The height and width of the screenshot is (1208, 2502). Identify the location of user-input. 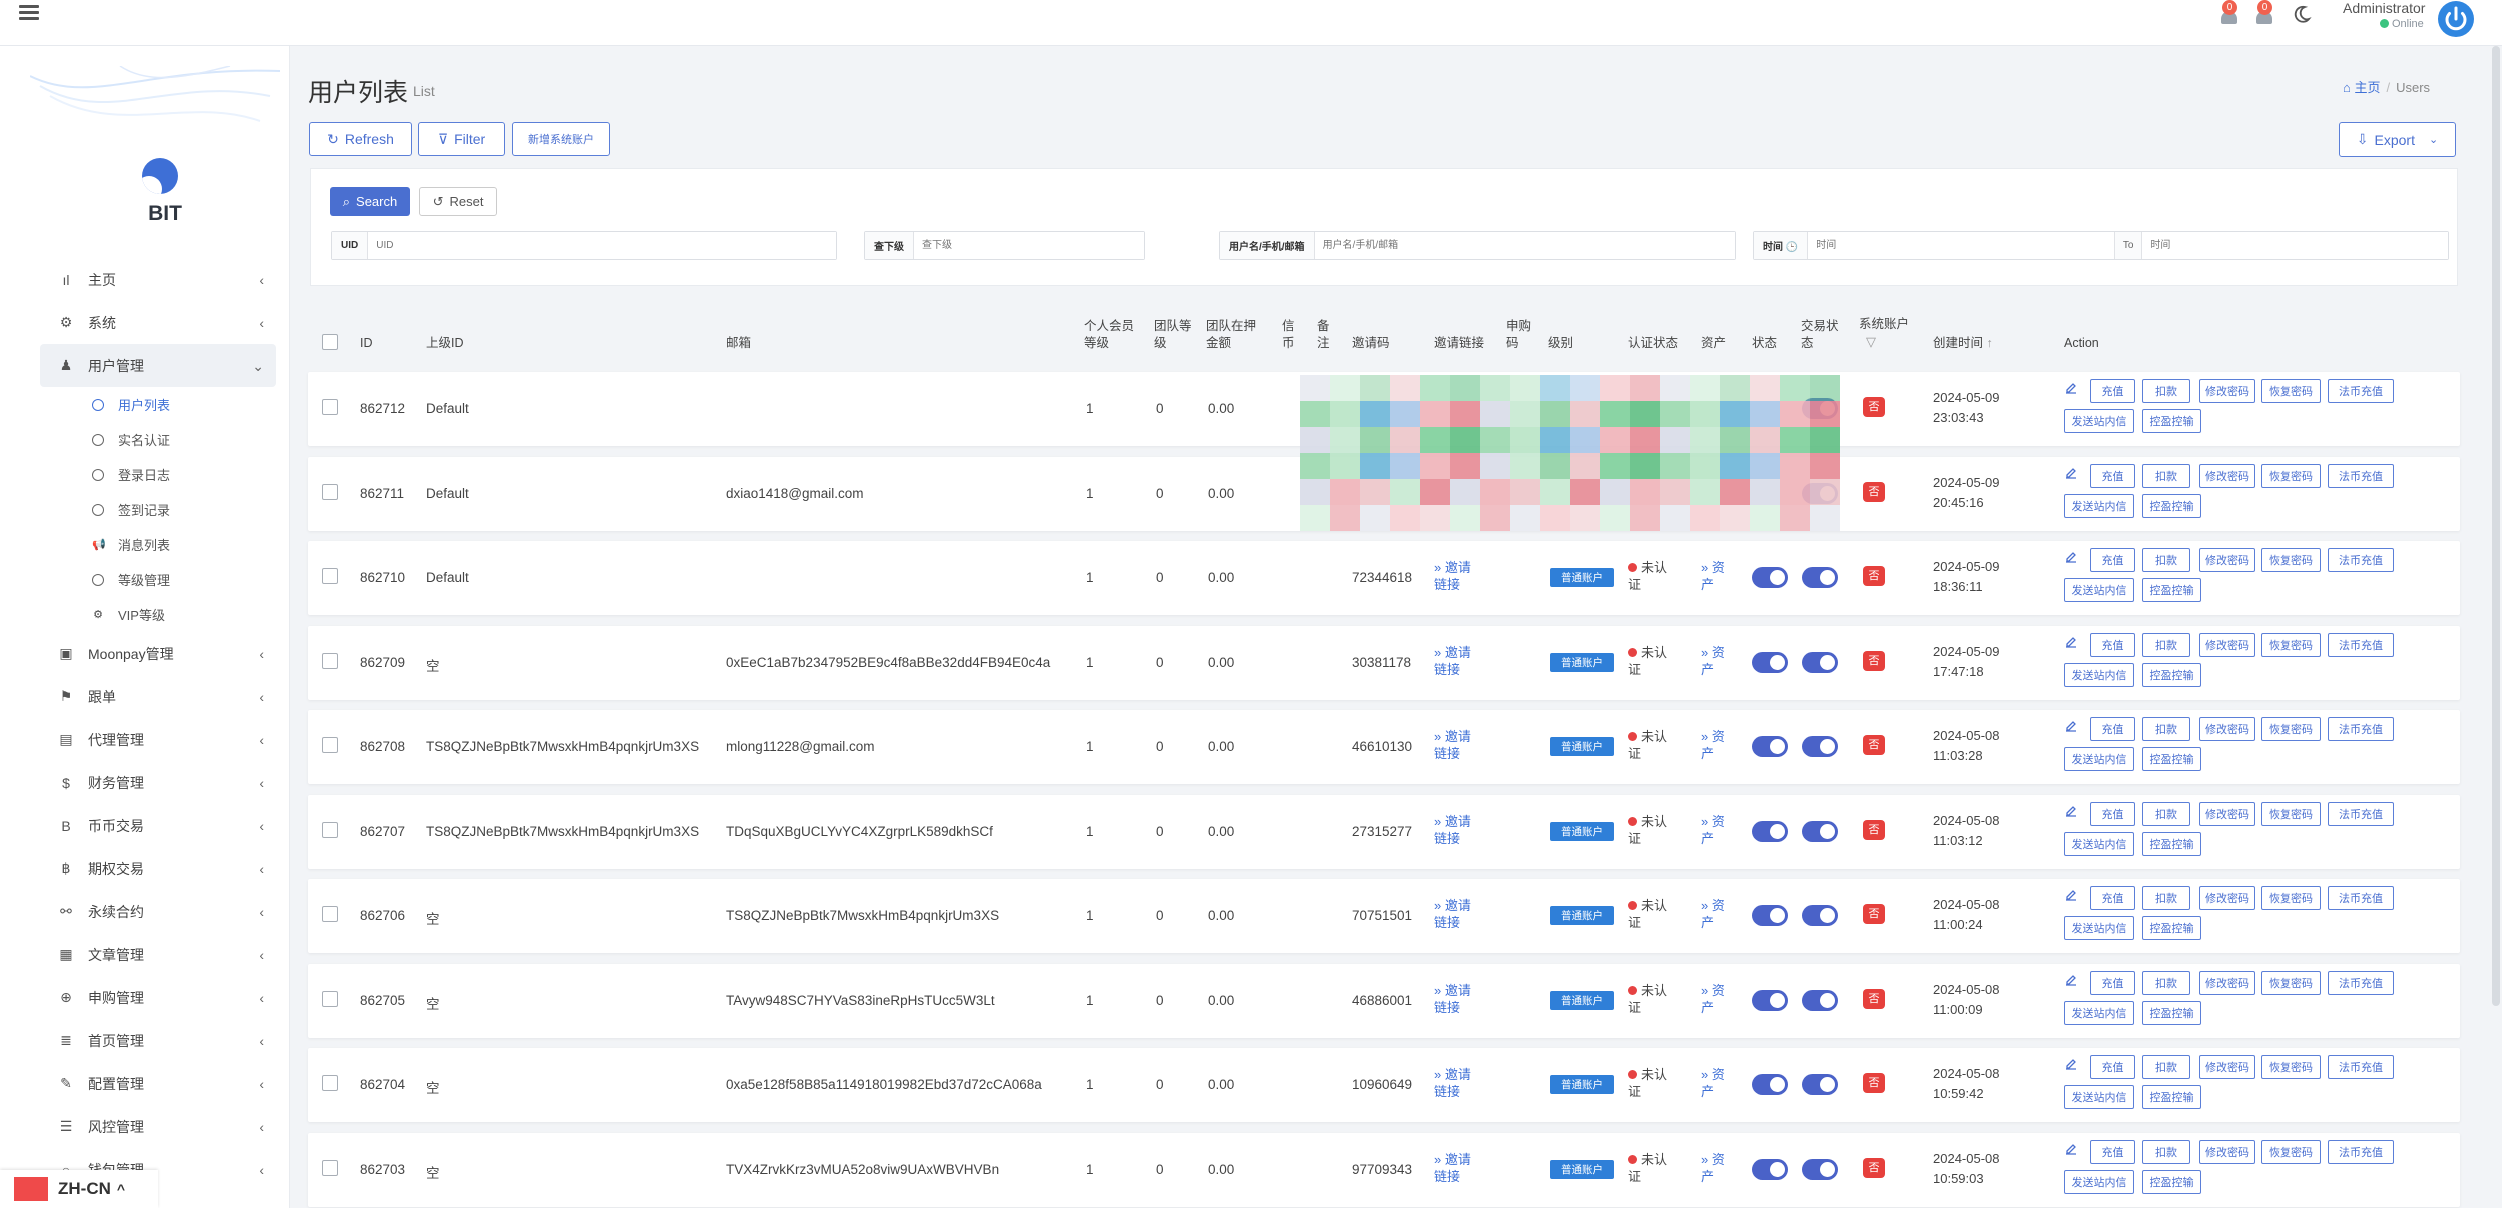
(1524, 245).